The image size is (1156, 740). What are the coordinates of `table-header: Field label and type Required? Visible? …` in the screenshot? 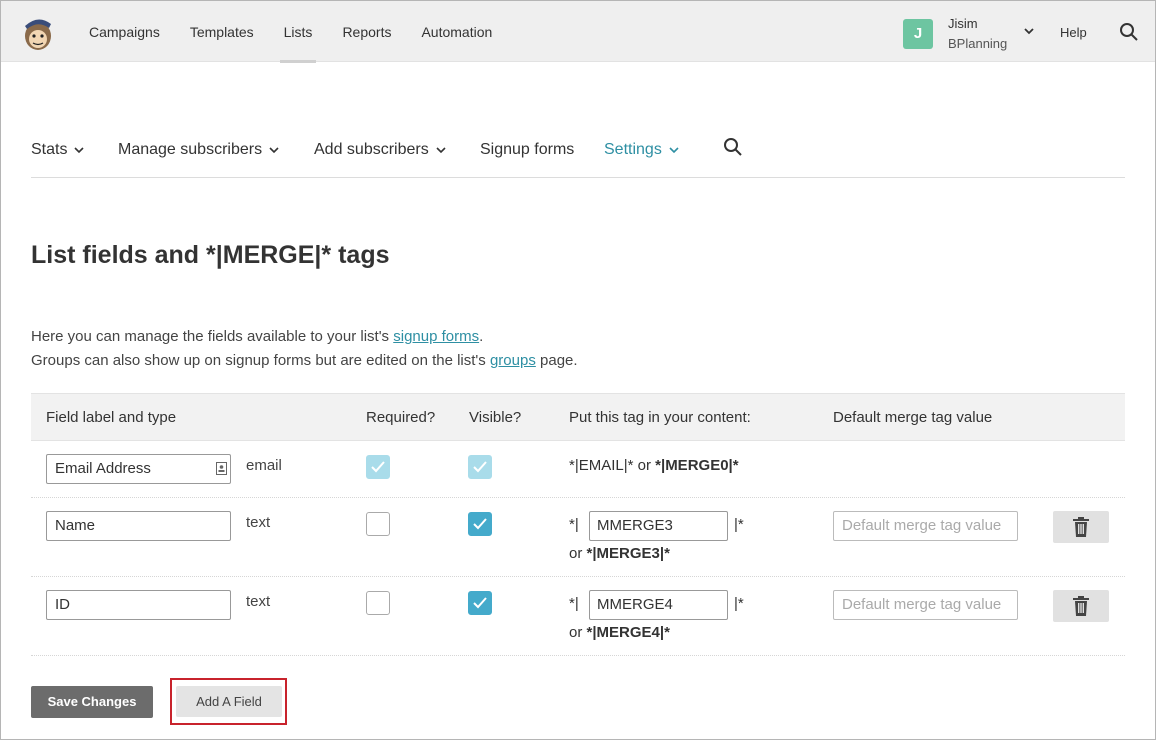 It's located at (578, 417).